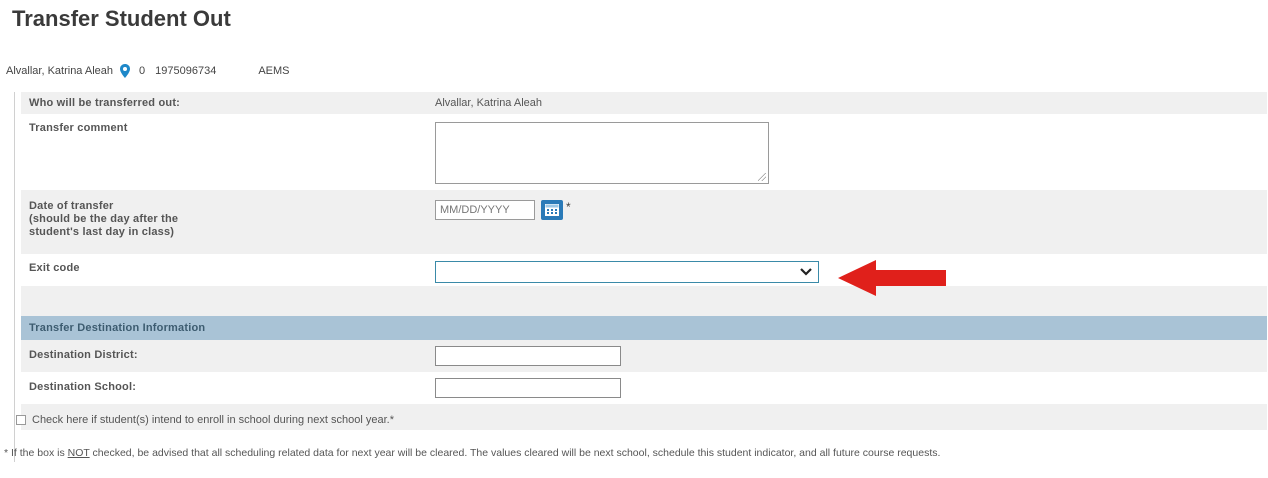  I want to click on student-name: Alvallar, Katrina Aleah, so click(59, 71).